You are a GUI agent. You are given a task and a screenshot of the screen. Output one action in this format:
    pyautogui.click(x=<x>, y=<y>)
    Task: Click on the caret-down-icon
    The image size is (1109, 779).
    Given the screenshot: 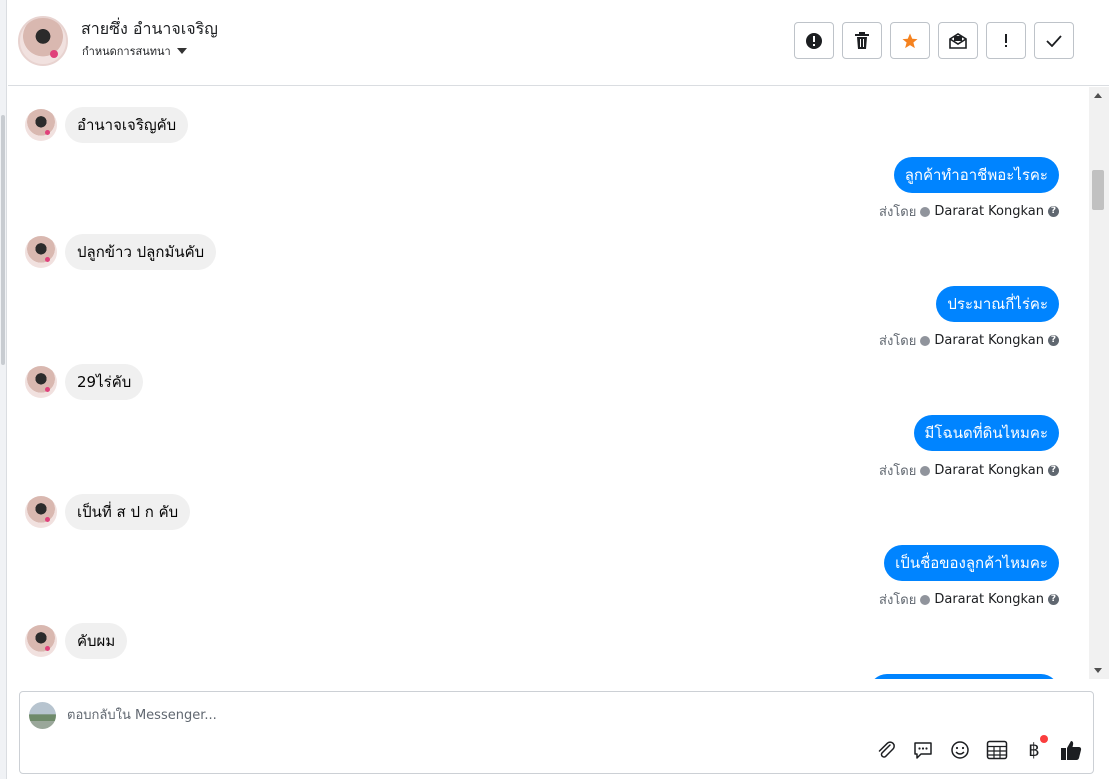 What is the action you would take?
    pyautogui.click(x=181, y=51)
    